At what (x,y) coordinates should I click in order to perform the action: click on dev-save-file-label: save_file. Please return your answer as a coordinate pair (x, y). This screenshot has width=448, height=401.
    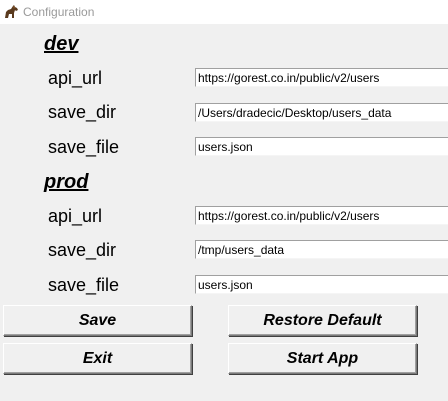
    Looking at the image, I should click on (84, 147).